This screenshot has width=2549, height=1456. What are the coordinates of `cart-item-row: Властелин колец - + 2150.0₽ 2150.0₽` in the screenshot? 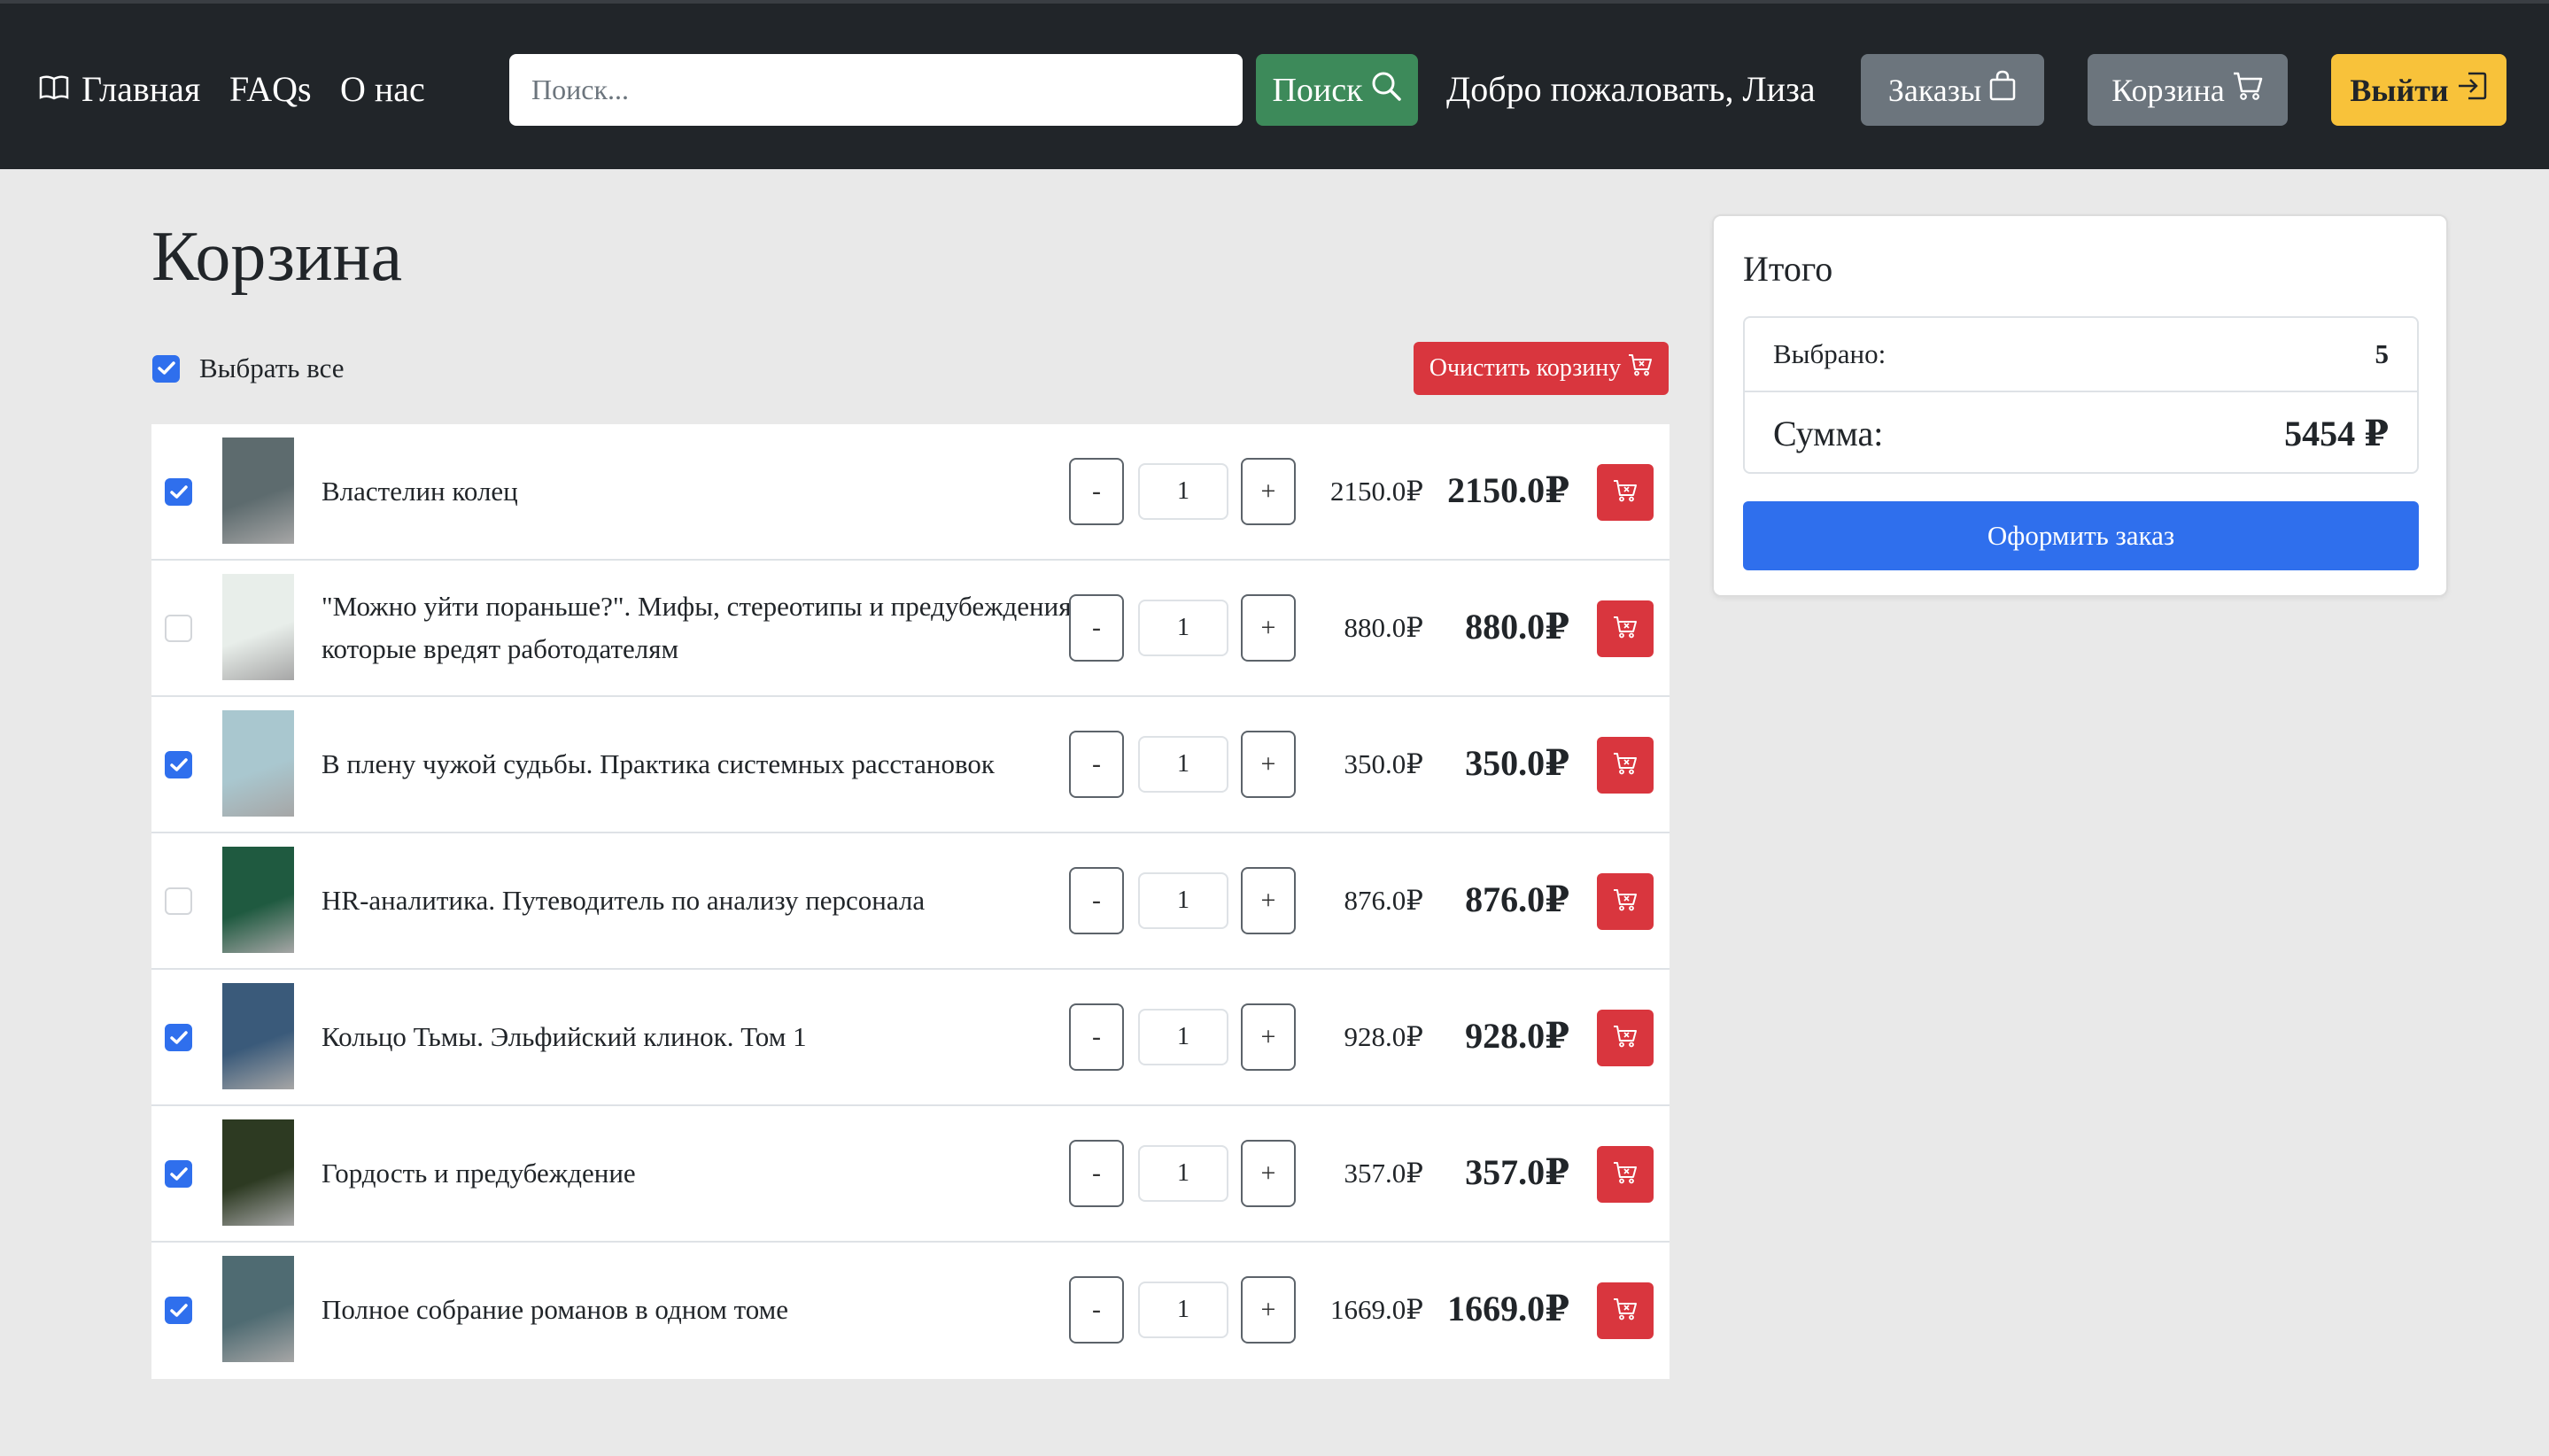 It's located at (911, 493).